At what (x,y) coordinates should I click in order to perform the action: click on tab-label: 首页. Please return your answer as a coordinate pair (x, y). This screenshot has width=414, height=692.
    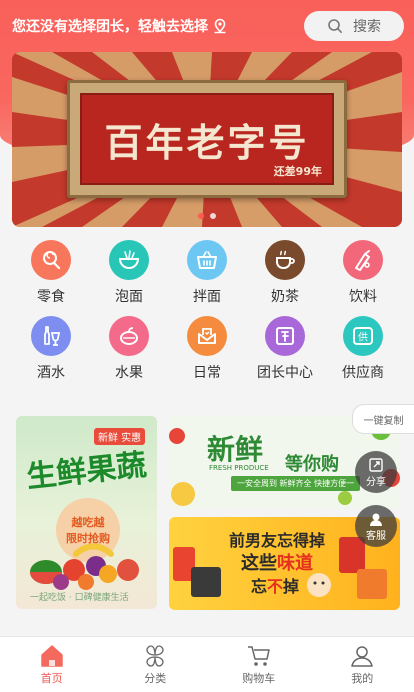
    Looking at the image, I should click on (51, 678).